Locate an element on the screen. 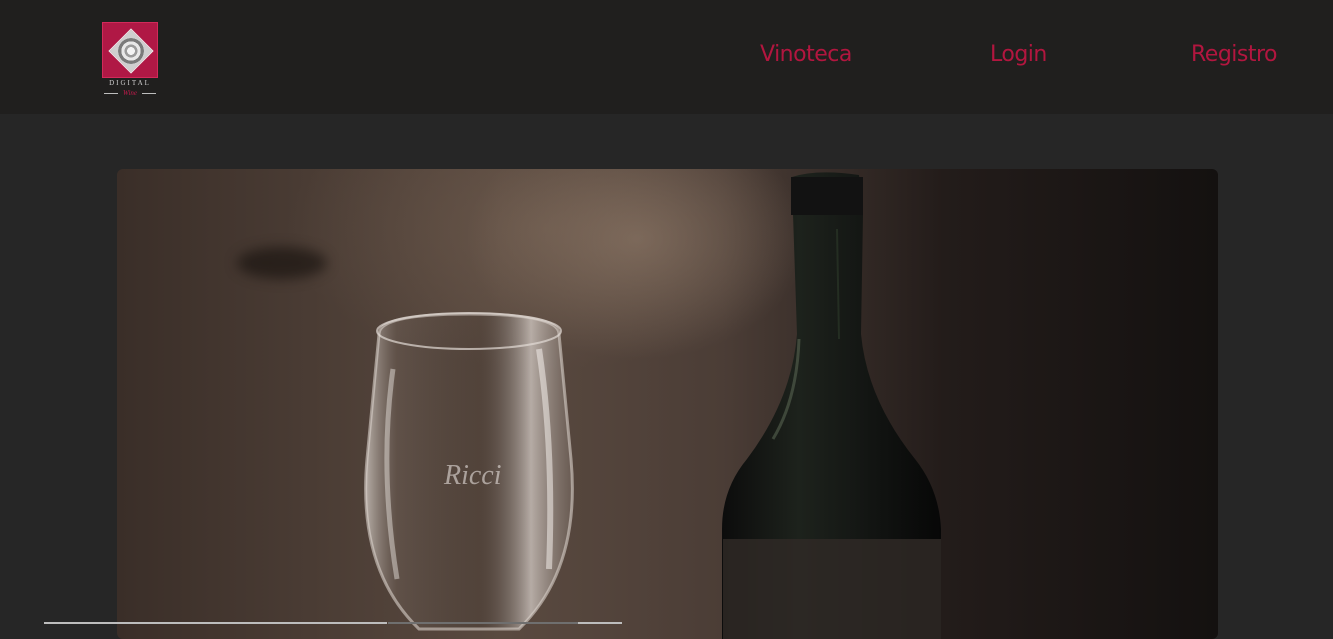 Image resolution: width=1333 pixels, height=639 pixels. glass-engraving: Ricci is located at coordinates (472, 475).